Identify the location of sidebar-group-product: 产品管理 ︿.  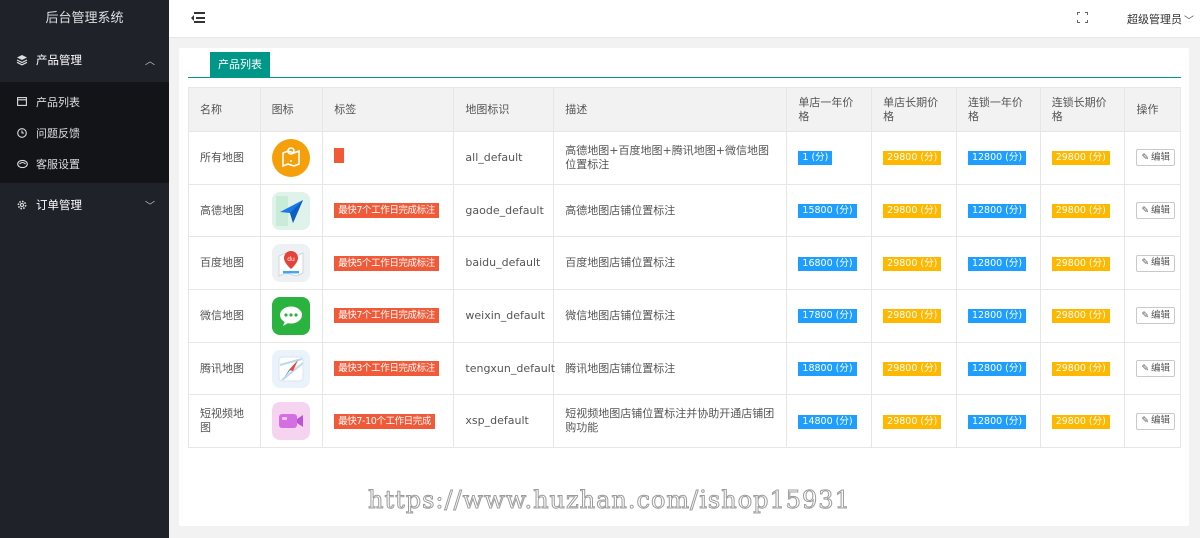
(84, 60).